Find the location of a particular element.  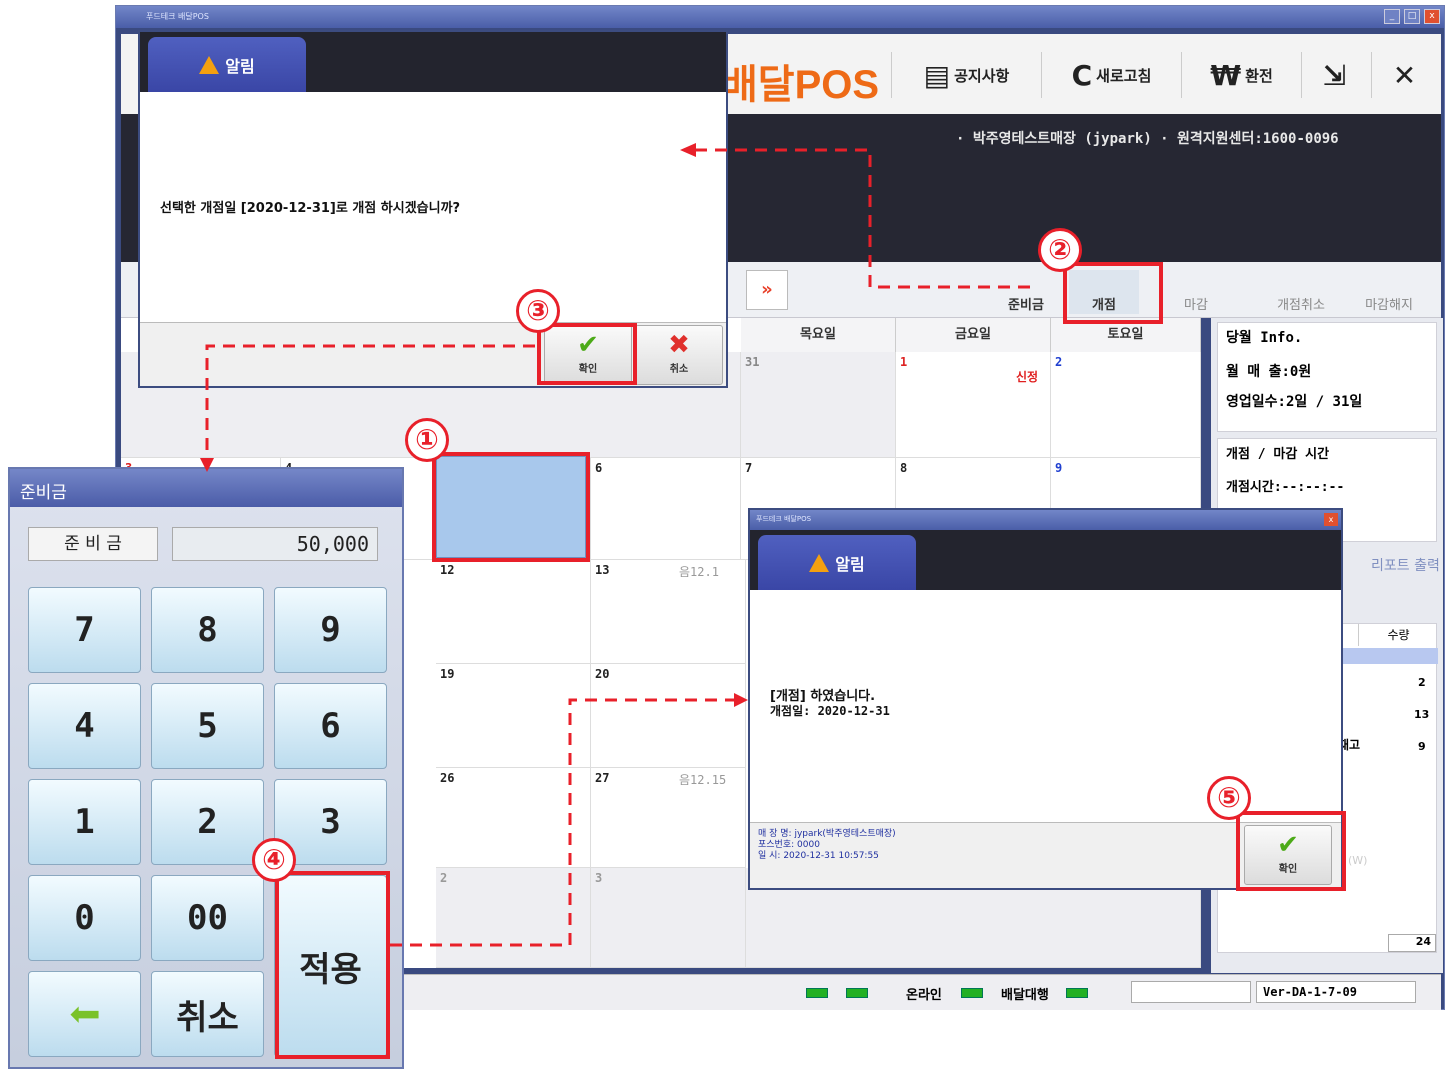

selected-date-cell is located at coordinates (511, 507).